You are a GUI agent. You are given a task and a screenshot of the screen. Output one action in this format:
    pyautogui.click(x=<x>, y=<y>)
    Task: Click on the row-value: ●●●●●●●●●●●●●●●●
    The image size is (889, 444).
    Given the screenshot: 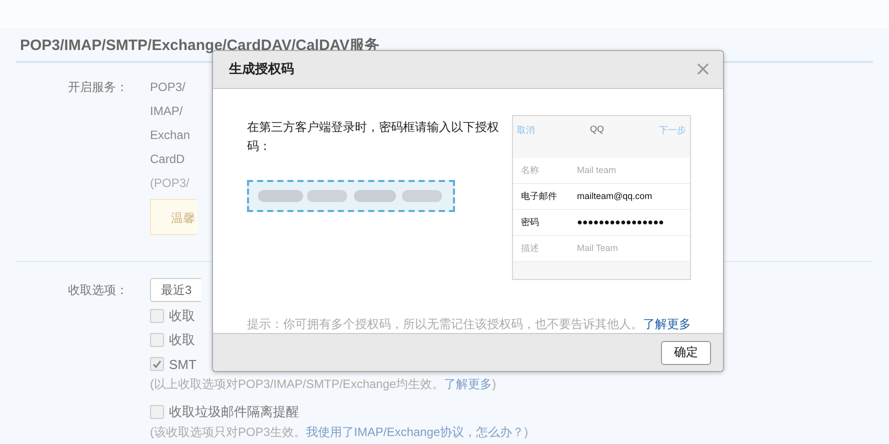 What is the action you would take?
    pyautogui.click(x=620, y=222)
    